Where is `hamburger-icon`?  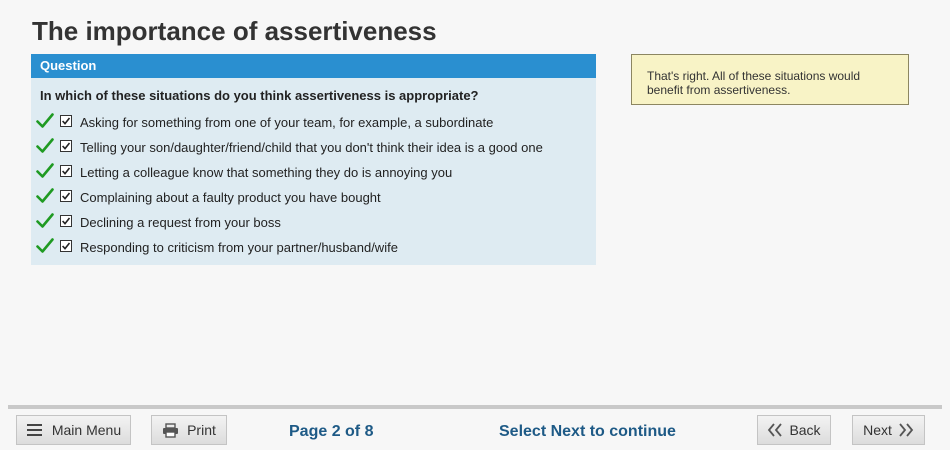
hamburger-icon is located at coordinates (35, 430).